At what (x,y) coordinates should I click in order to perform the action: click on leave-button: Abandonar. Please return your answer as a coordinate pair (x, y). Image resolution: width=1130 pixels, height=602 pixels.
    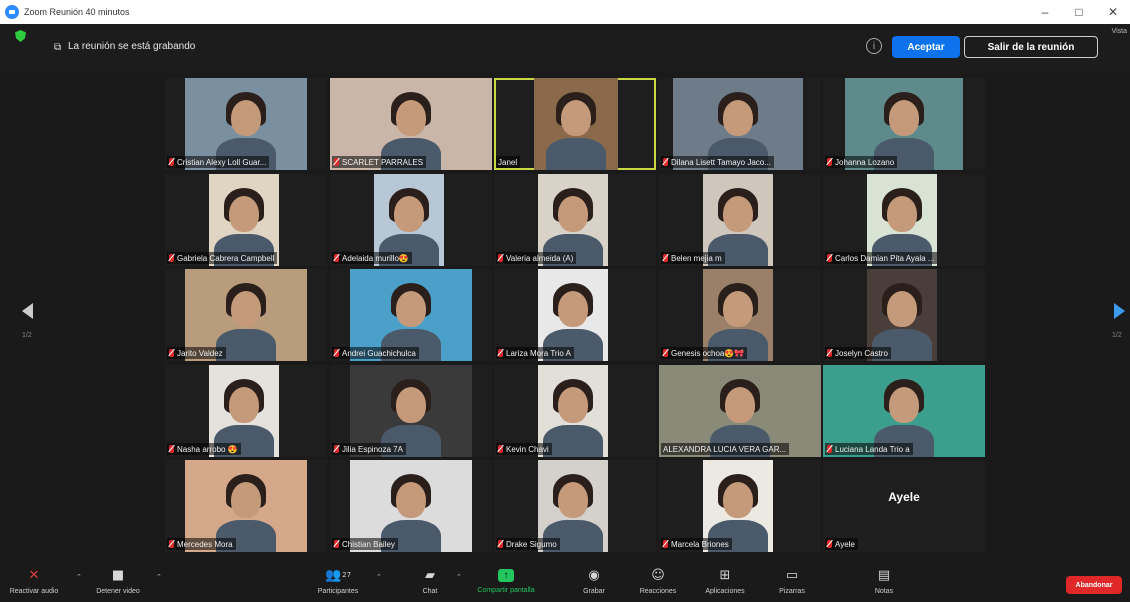
    Looking at the image, I should click on (1094, 585).